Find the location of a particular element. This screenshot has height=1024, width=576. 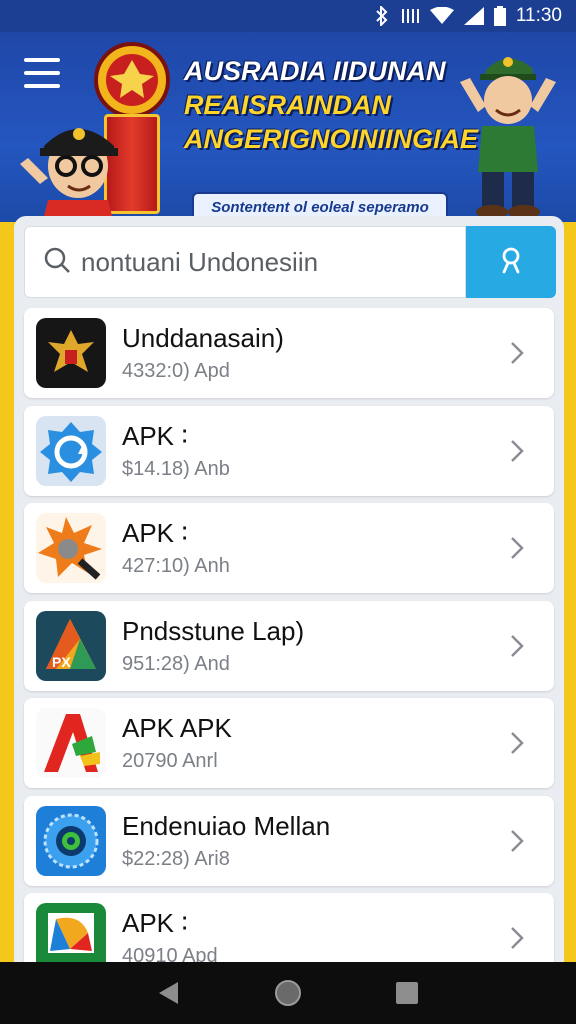

banner-line-1: AUSRADIA IIDUNAN is located at coordinates (315, 71).